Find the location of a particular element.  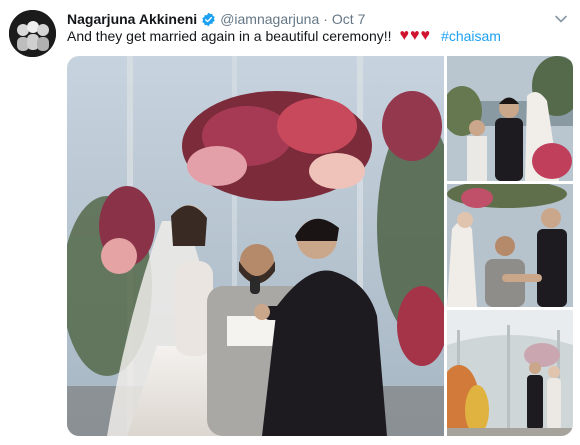

tweet-date: Oct 7 is located at coordinates (348, 19).